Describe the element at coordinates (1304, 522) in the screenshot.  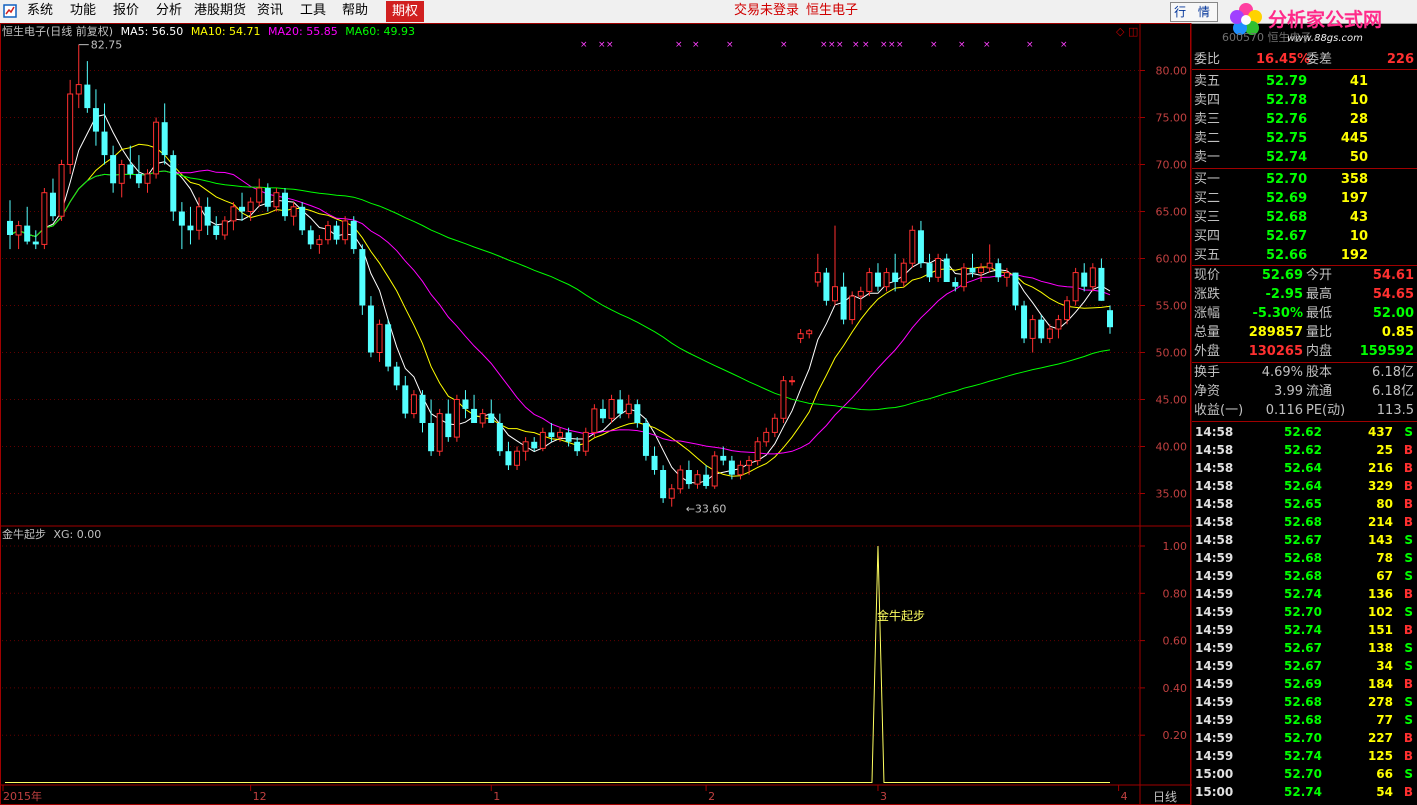
I see `tick-row: 14:58 52.68 214 B` at that location.